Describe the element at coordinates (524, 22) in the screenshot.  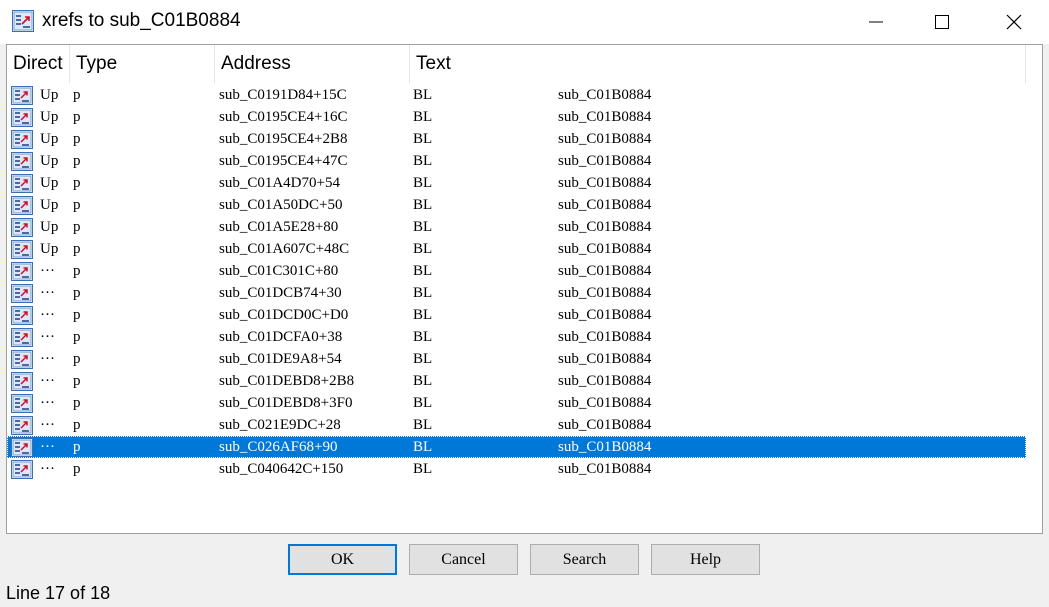
I see `title-bar: xrefs to sub_C01B0884` at that location.